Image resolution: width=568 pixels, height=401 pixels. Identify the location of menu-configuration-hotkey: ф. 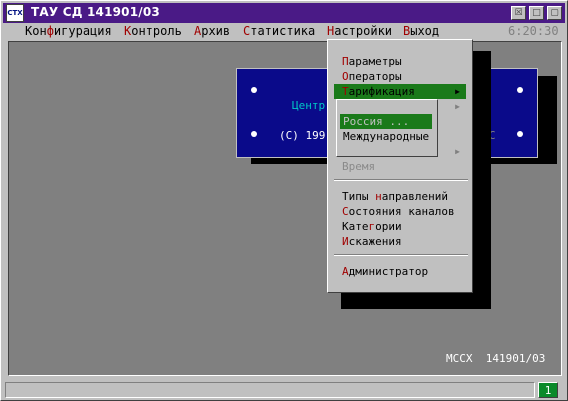
(50, 31).